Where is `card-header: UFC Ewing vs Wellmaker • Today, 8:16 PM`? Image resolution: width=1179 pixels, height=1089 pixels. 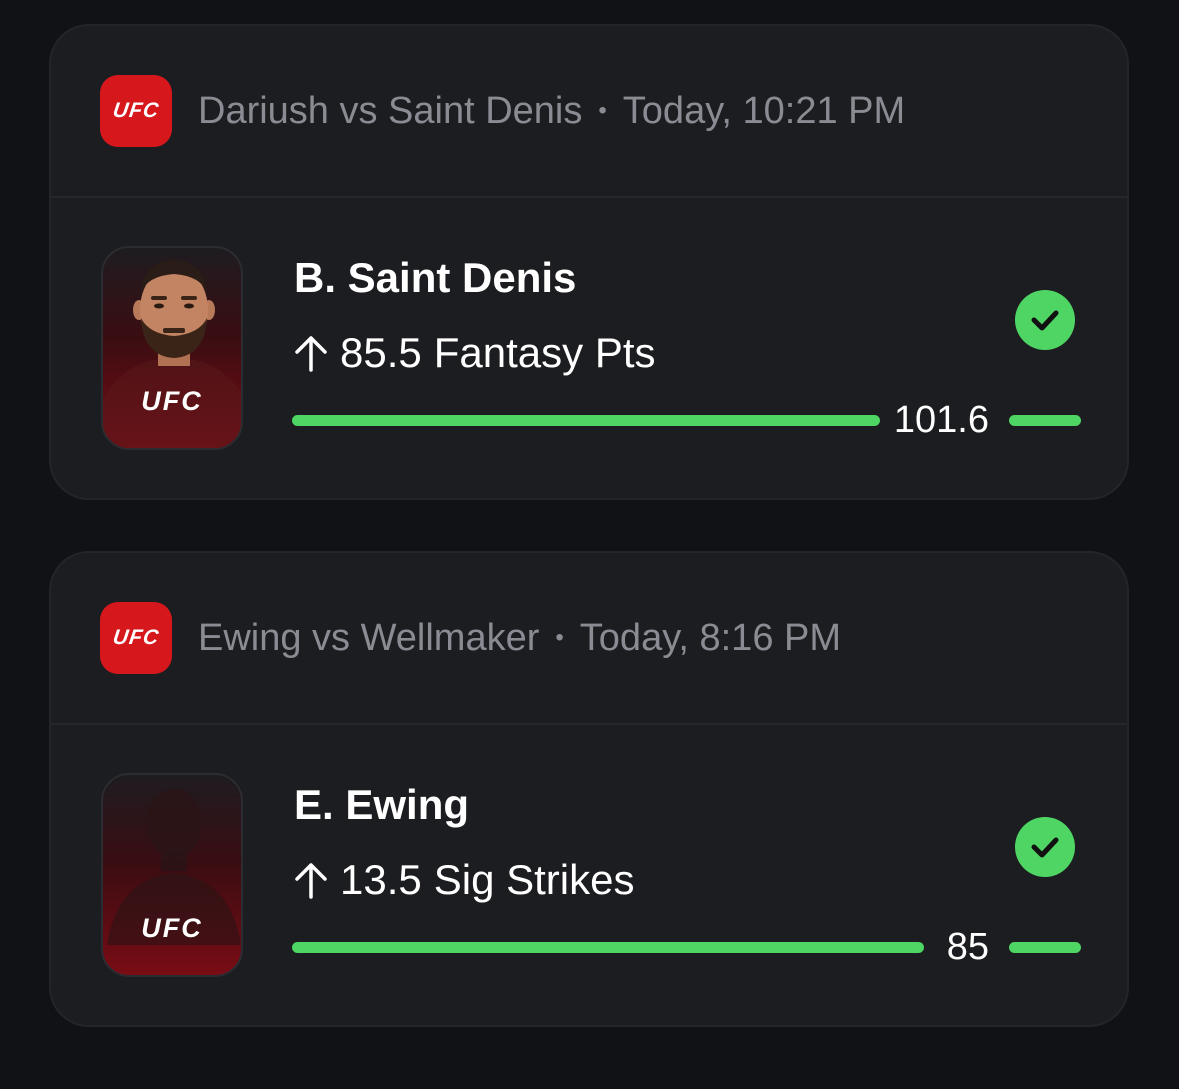
card-header: UFC Ewing vs Wellmaker • Today, 8:16 PM is located at coordinates (589, 639).